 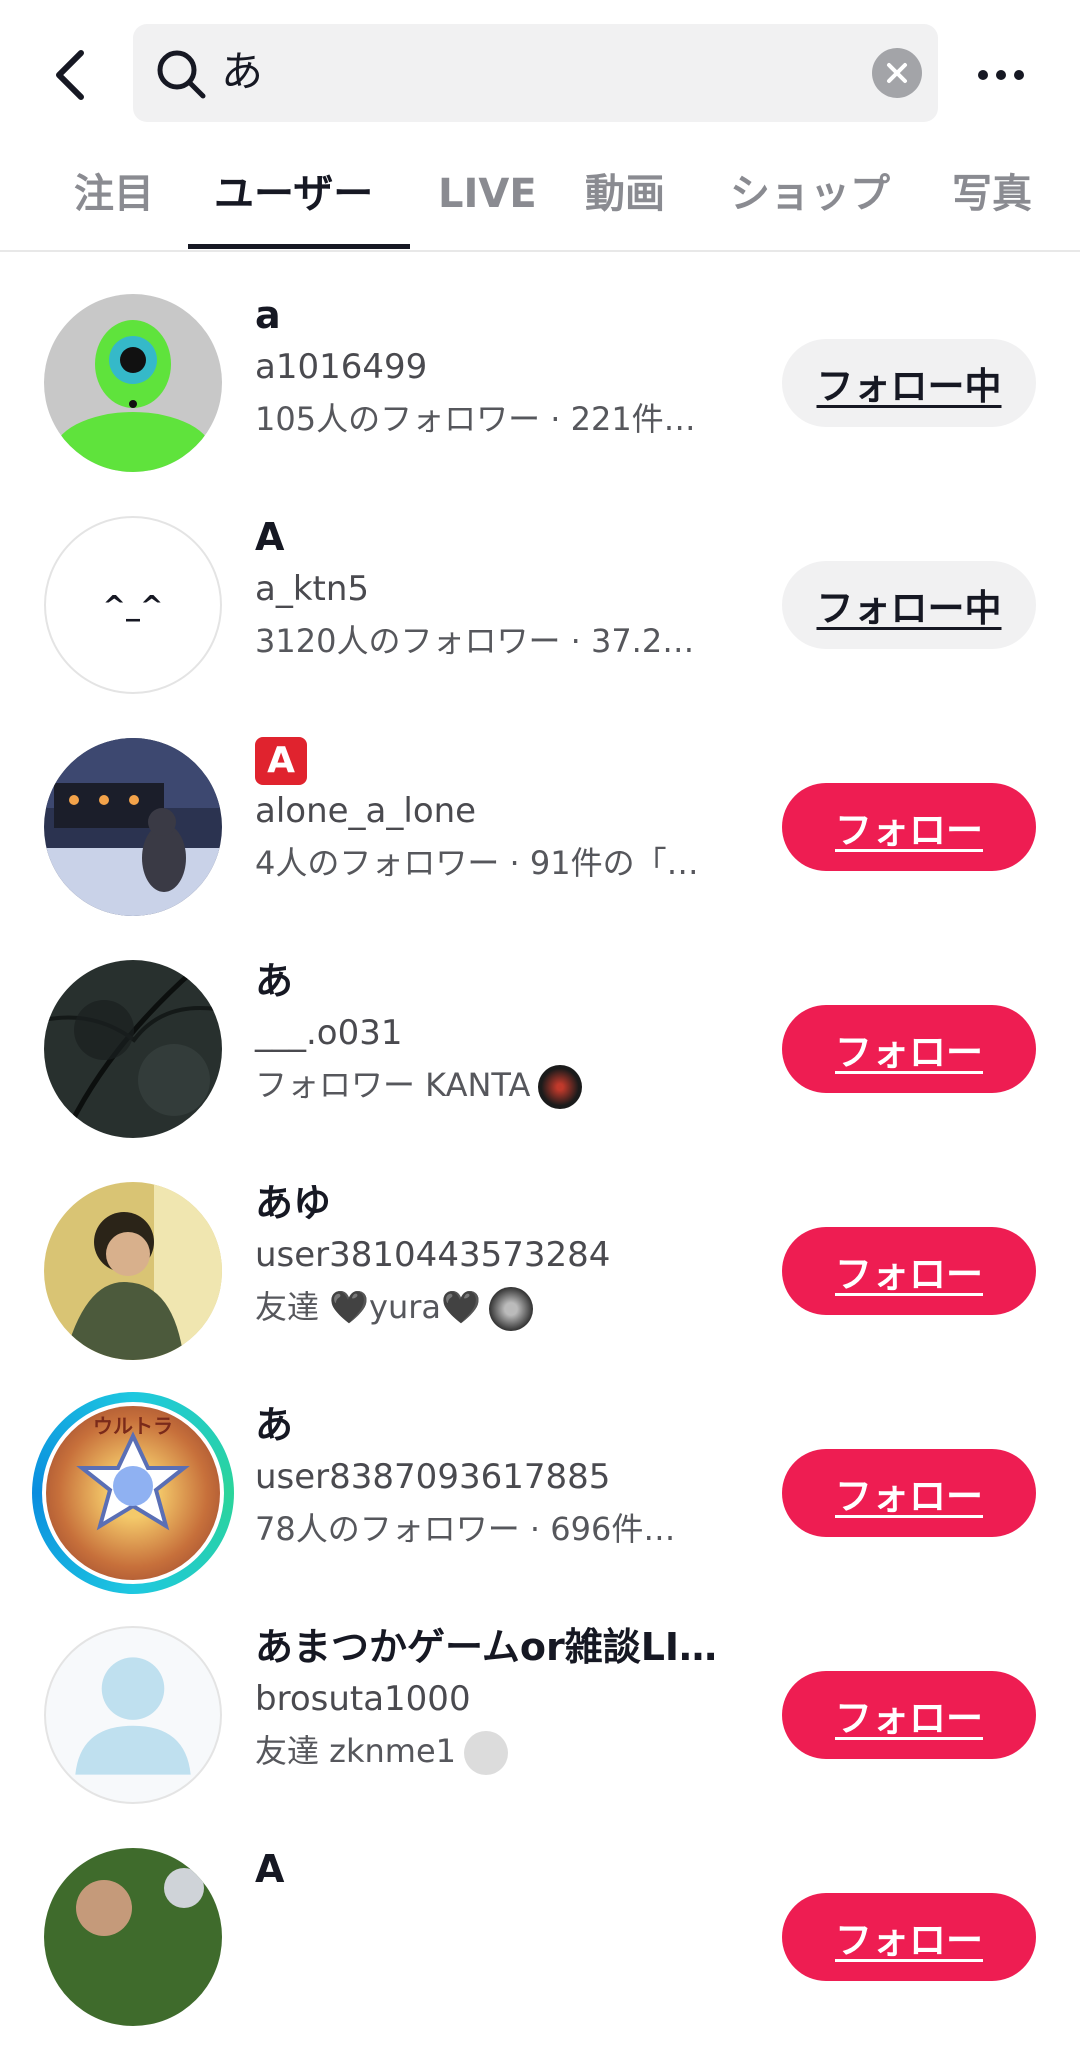 I want to click on user-row: あ ___.o031 フォロワー KANTA フォロー, so click(x=540, y=1070).